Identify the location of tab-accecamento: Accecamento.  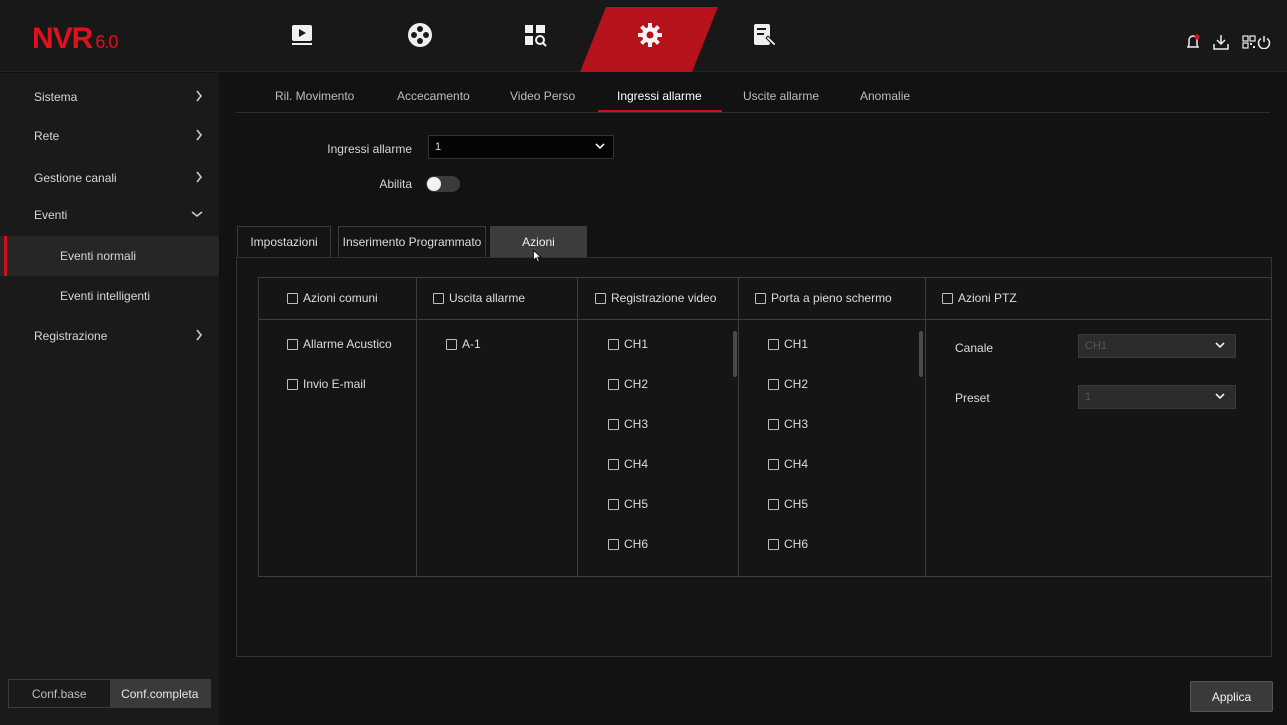
(433, 96).